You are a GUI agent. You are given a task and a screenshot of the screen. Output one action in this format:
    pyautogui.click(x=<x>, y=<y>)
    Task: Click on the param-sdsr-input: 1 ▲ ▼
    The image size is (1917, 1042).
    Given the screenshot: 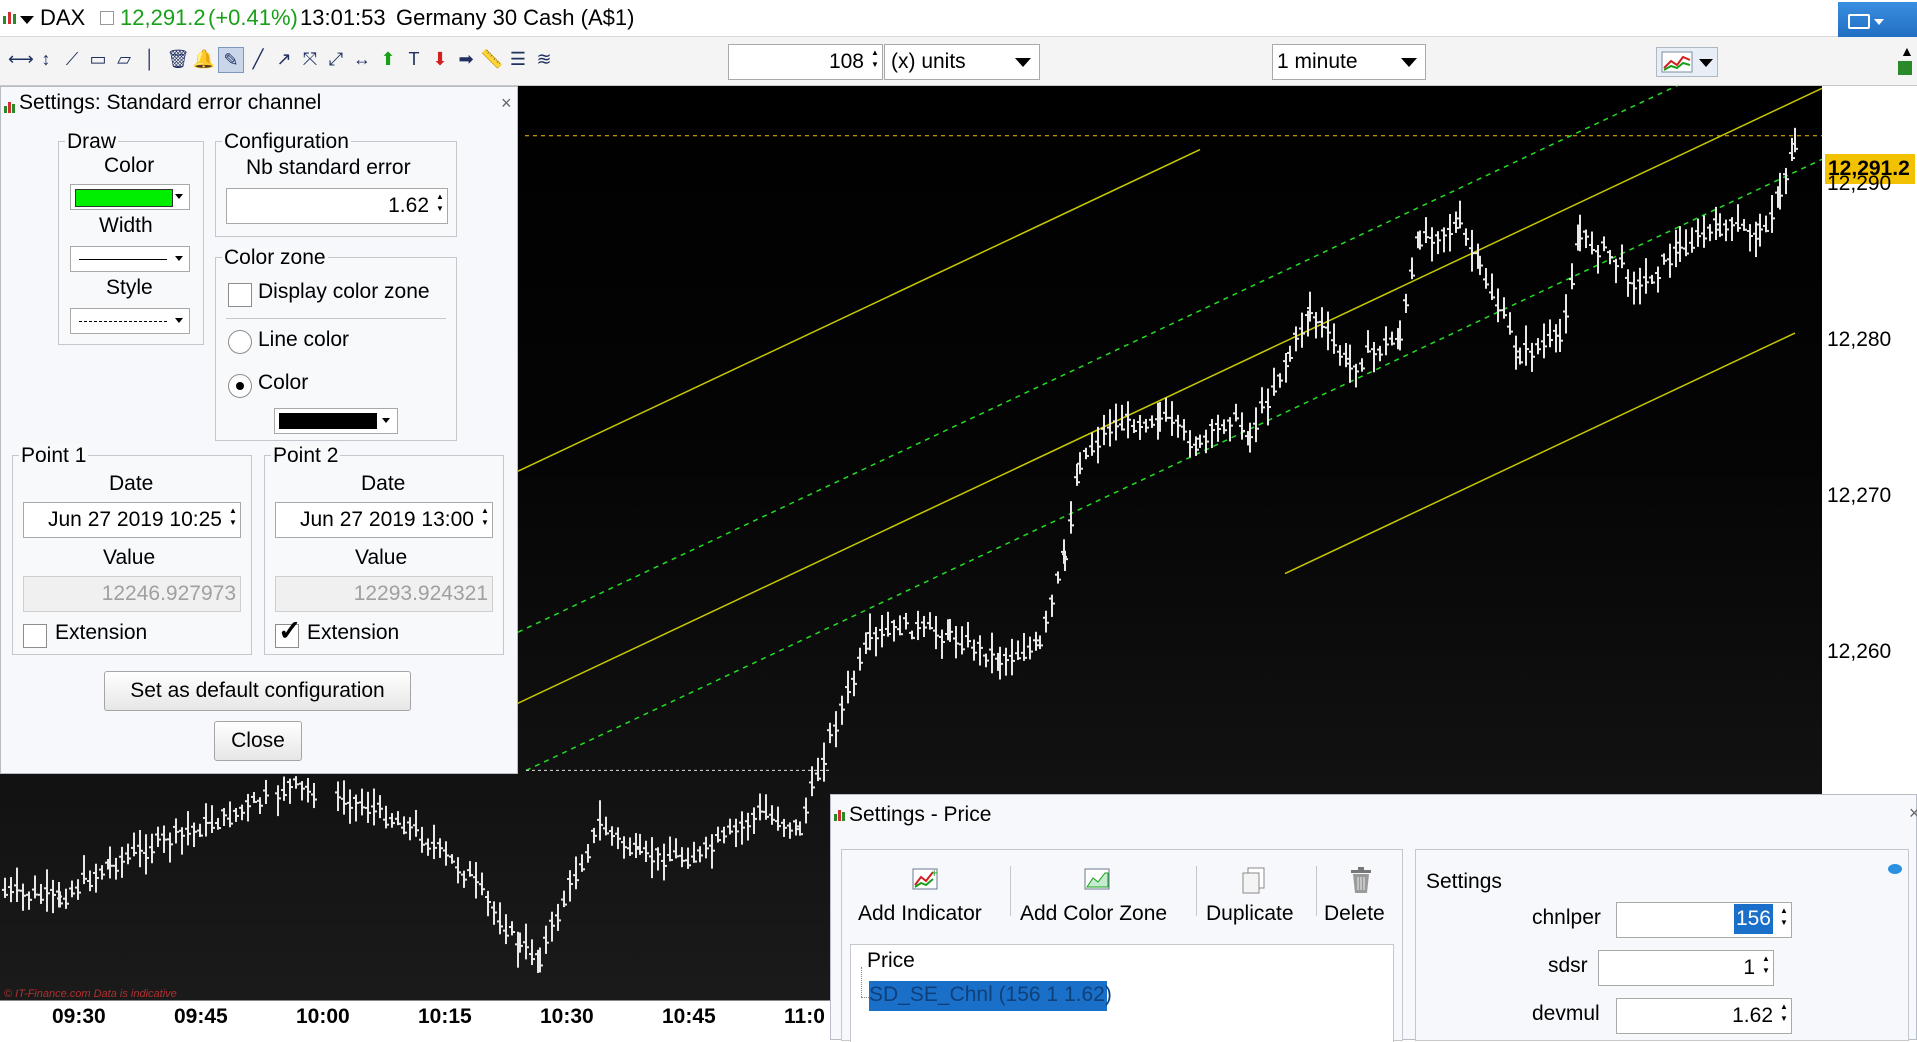 What is the action you would take?
    pyautogui.click(x=1686, y=968)
    